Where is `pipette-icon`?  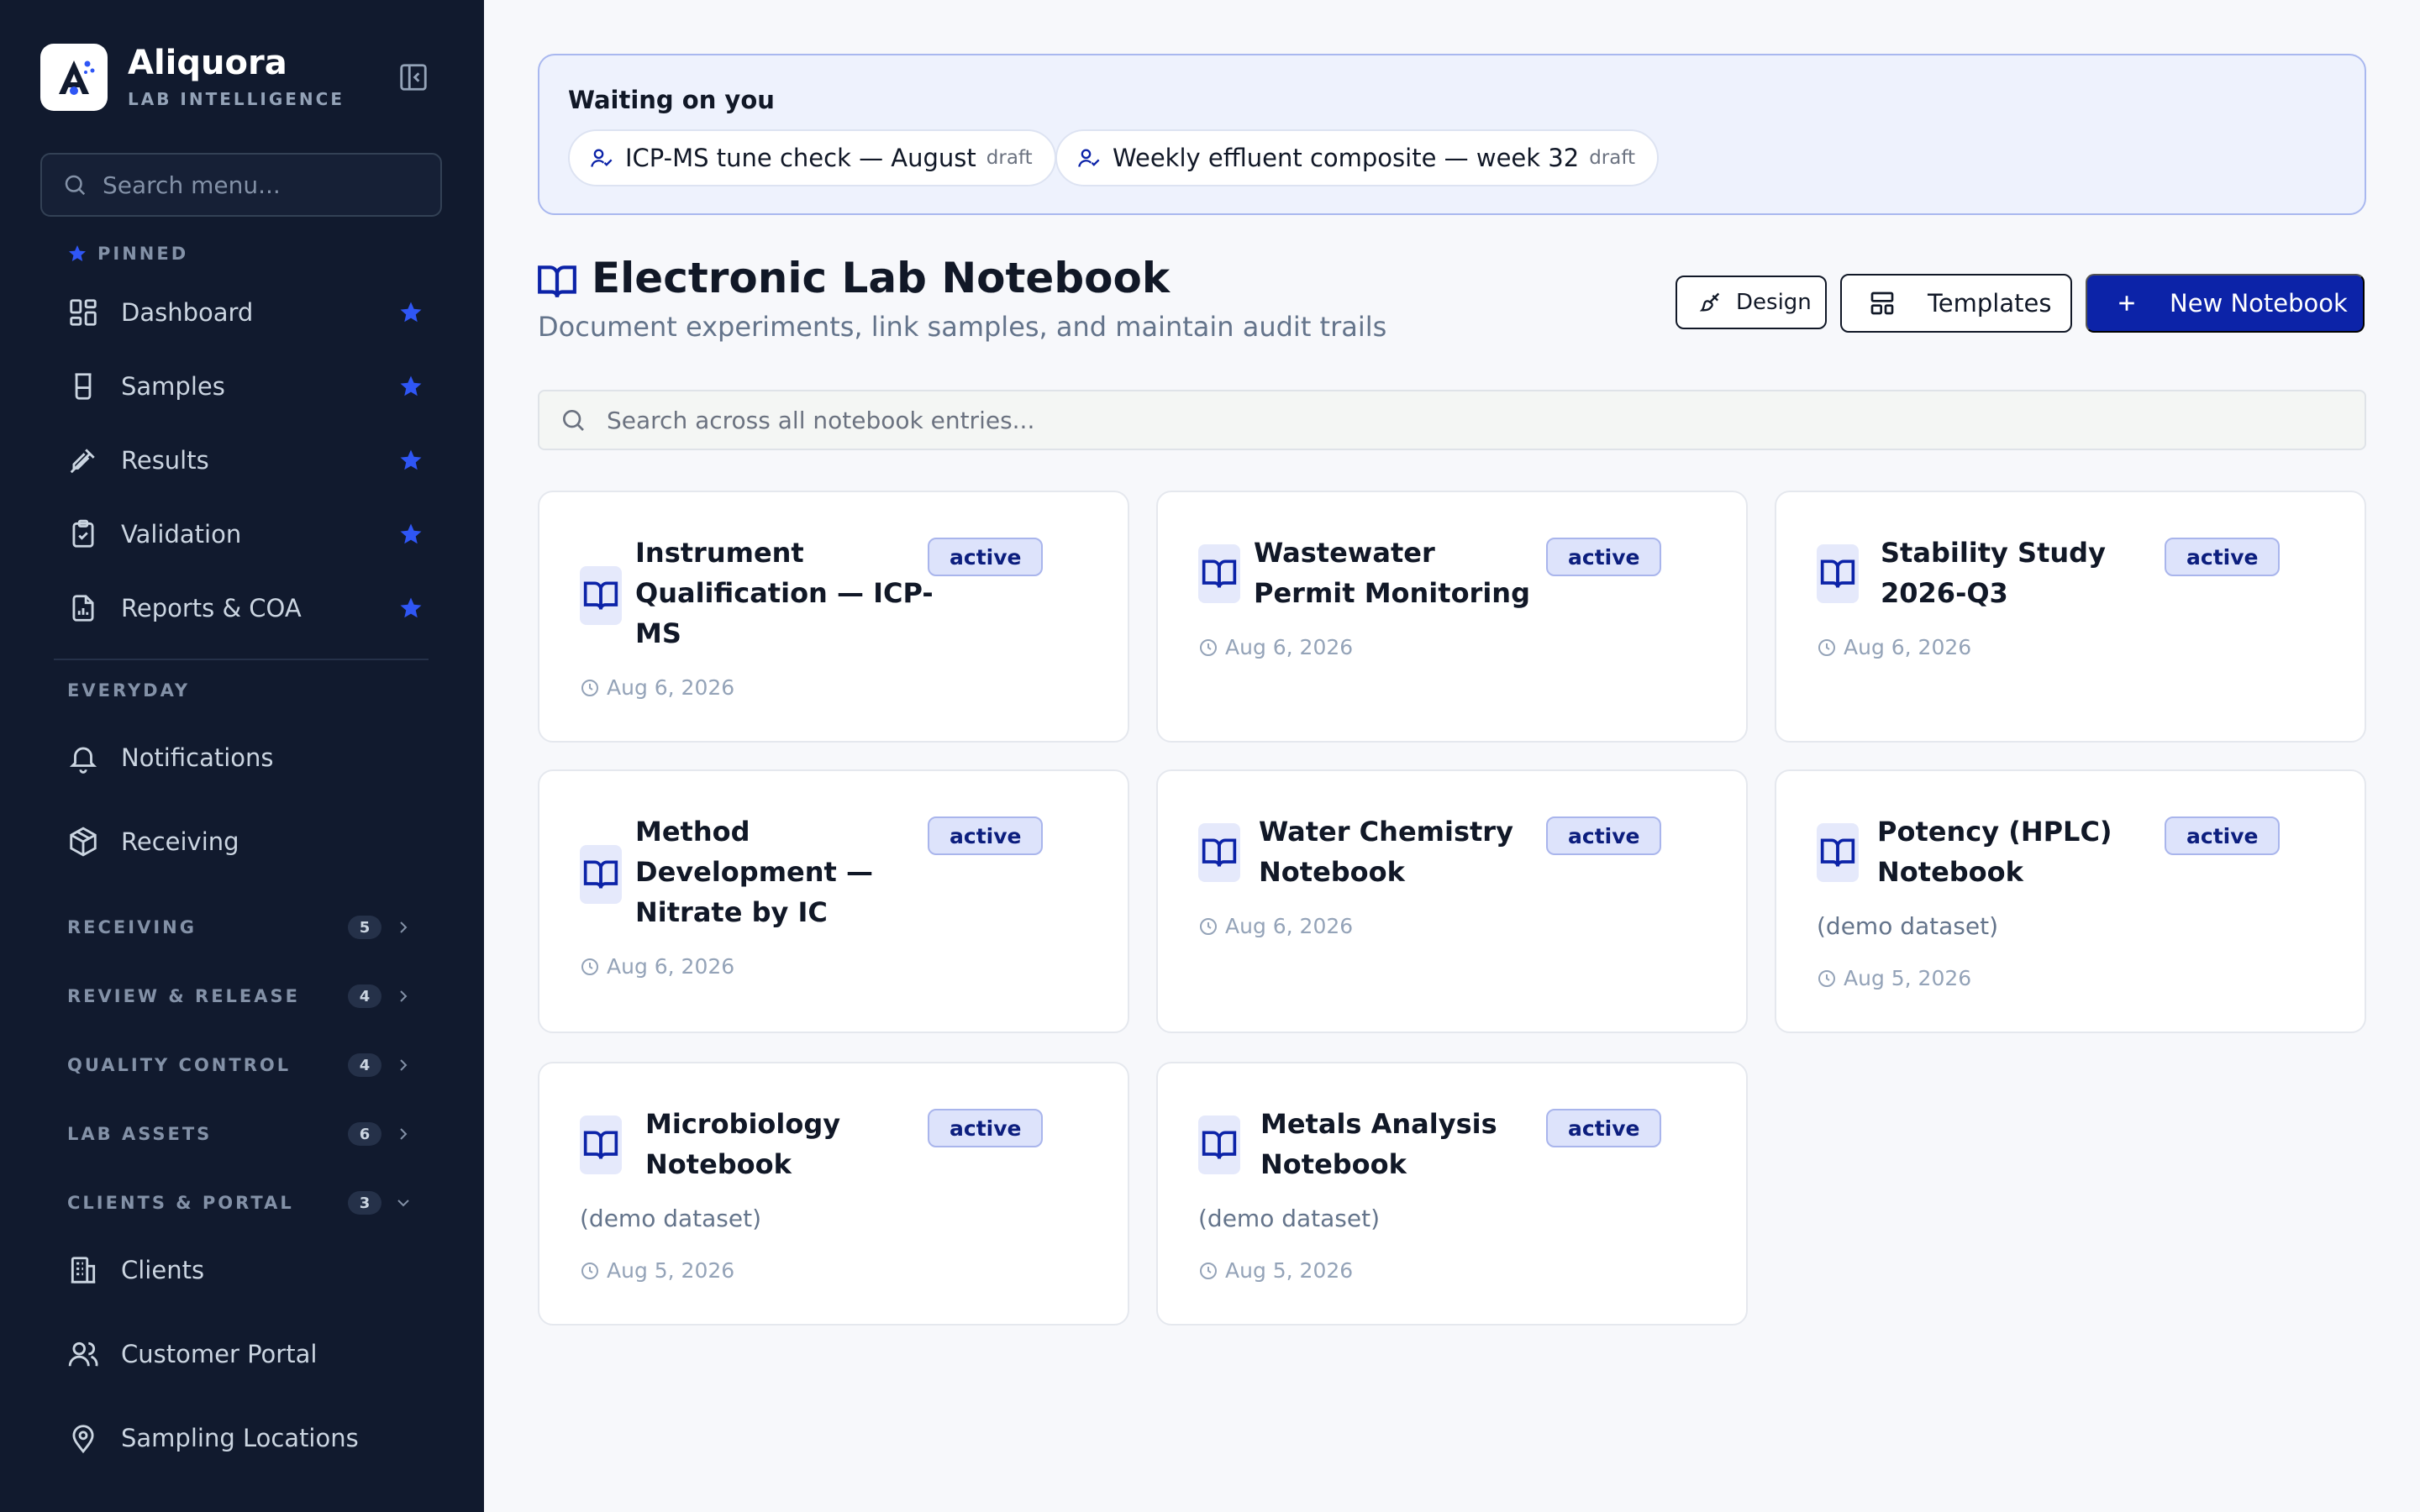 pipette-icon is located at coordinates (82, 461).